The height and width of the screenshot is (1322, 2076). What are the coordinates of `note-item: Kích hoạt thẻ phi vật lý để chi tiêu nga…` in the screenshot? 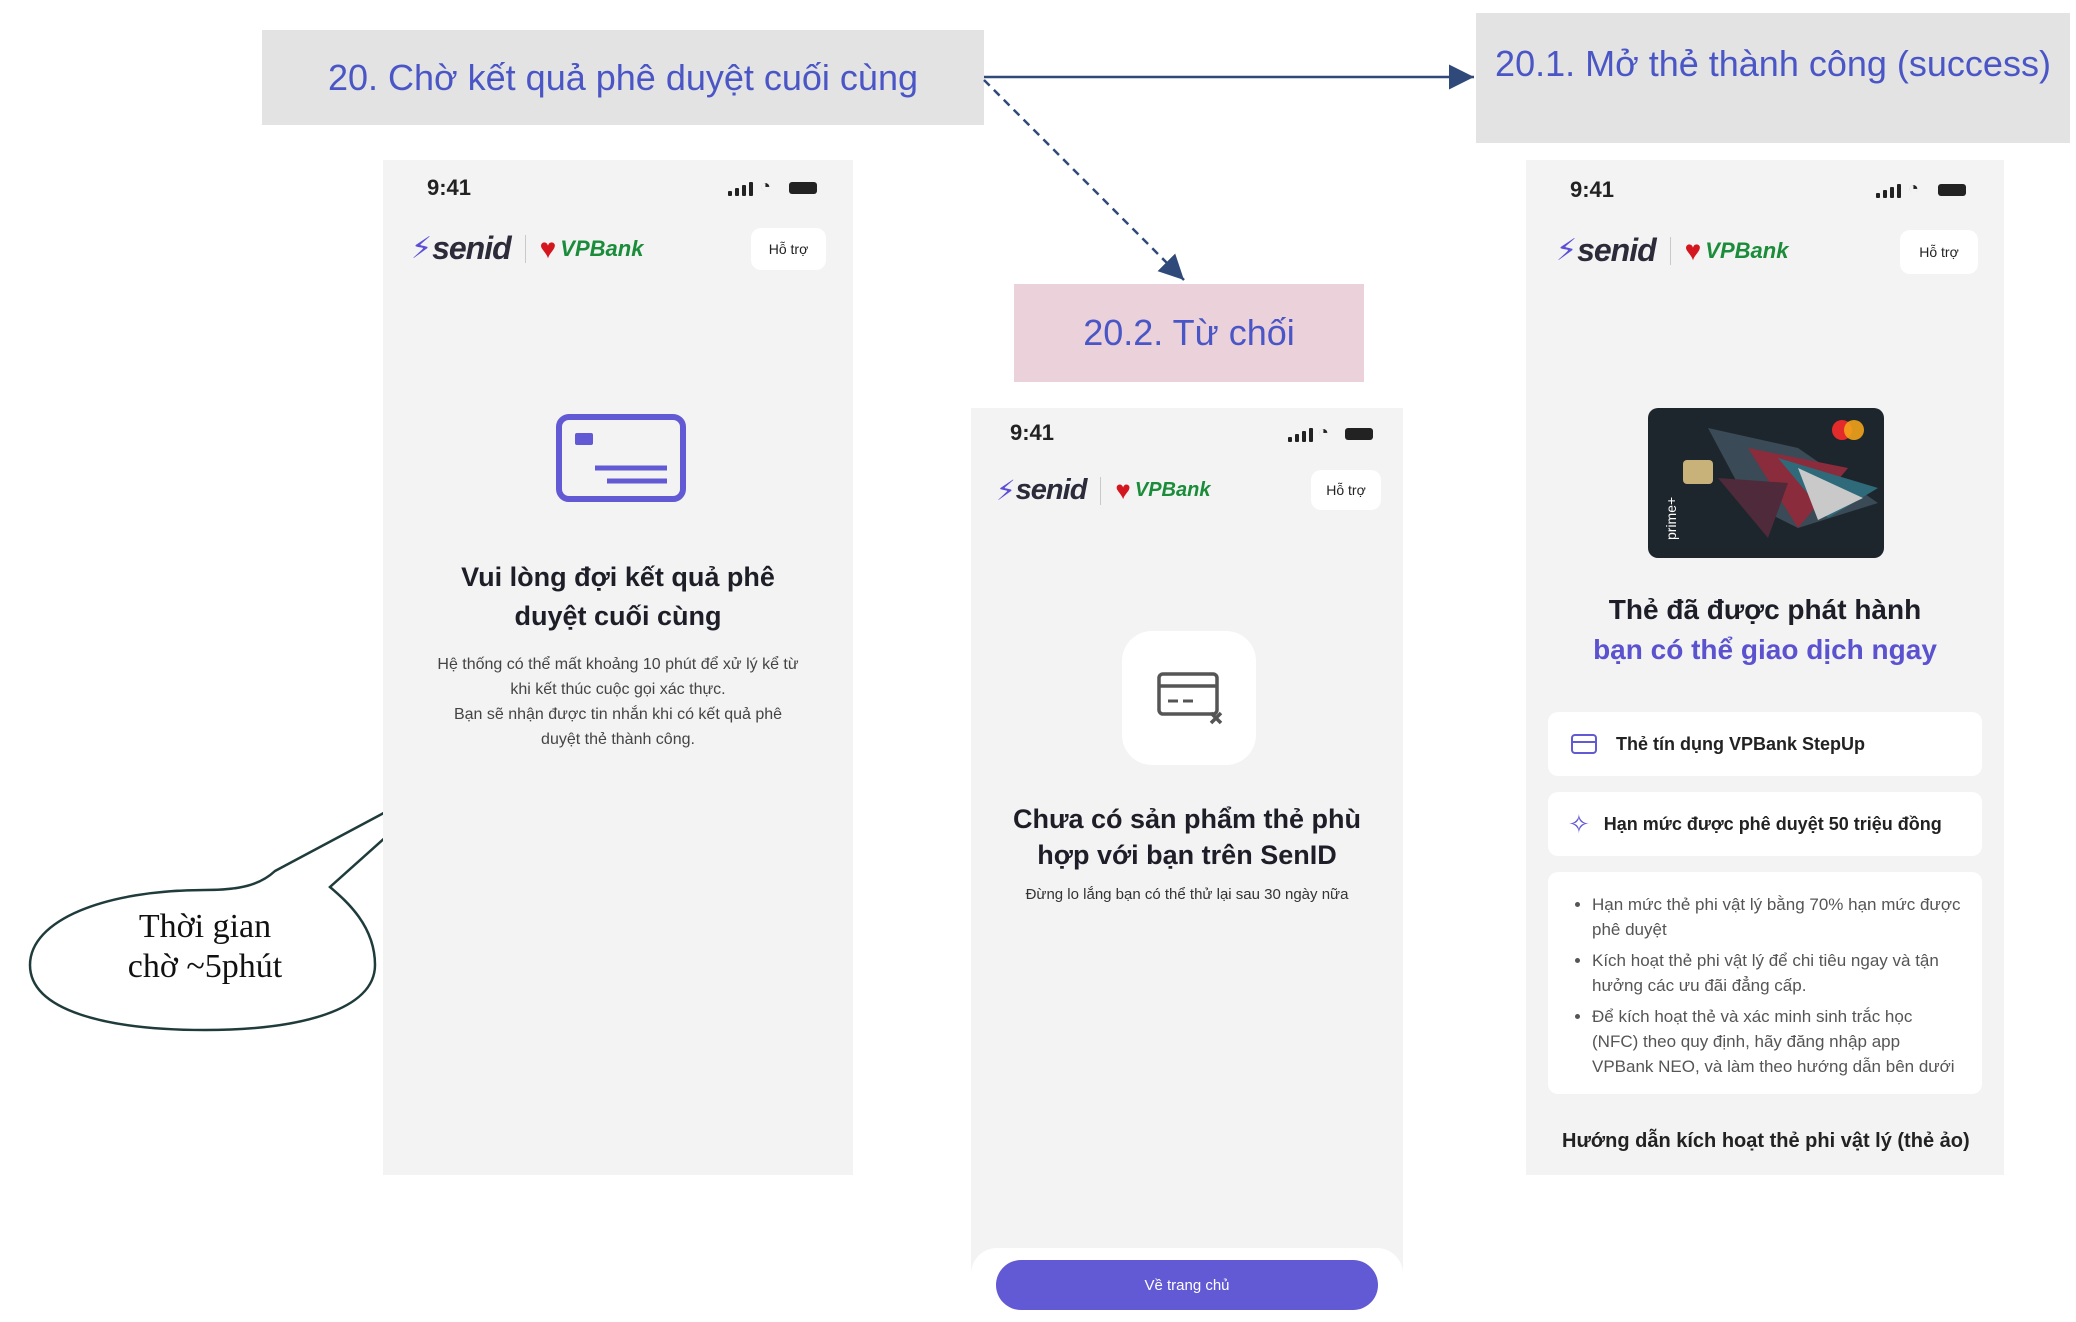 It's located at (1777, 973).